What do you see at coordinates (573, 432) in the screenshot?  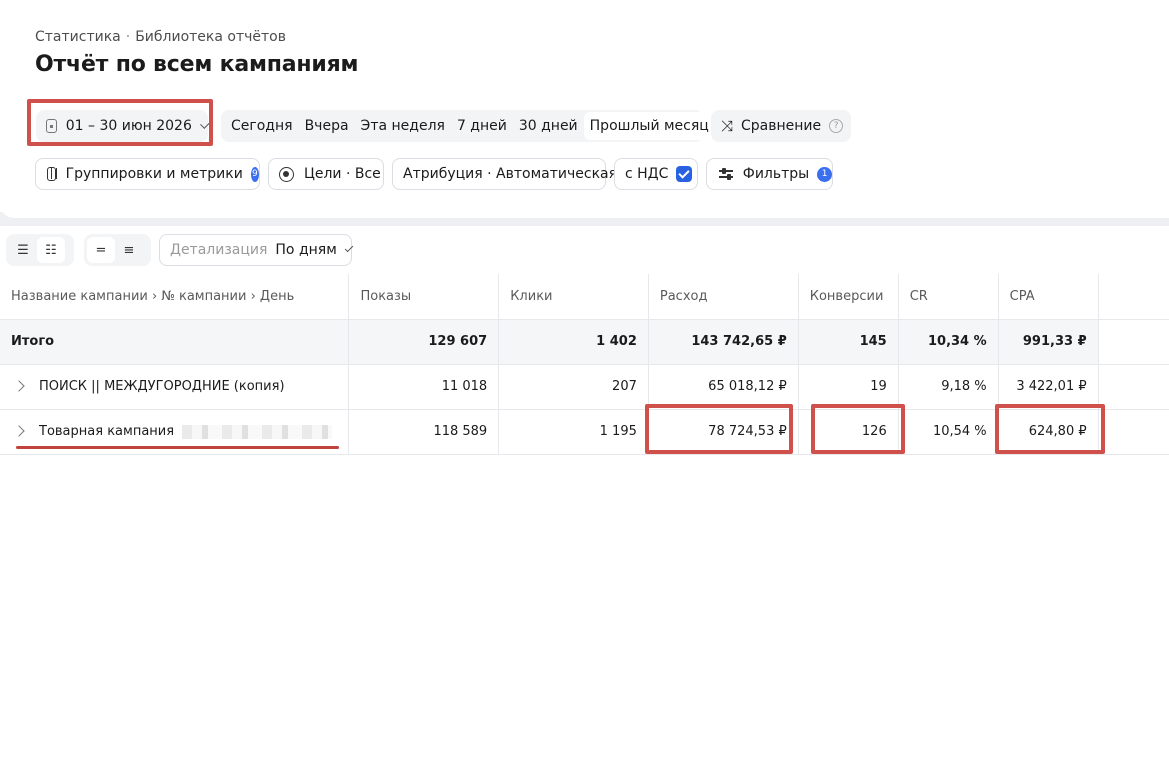 I see `clicks-cell: 1 195` at bounding box center [573, 432].